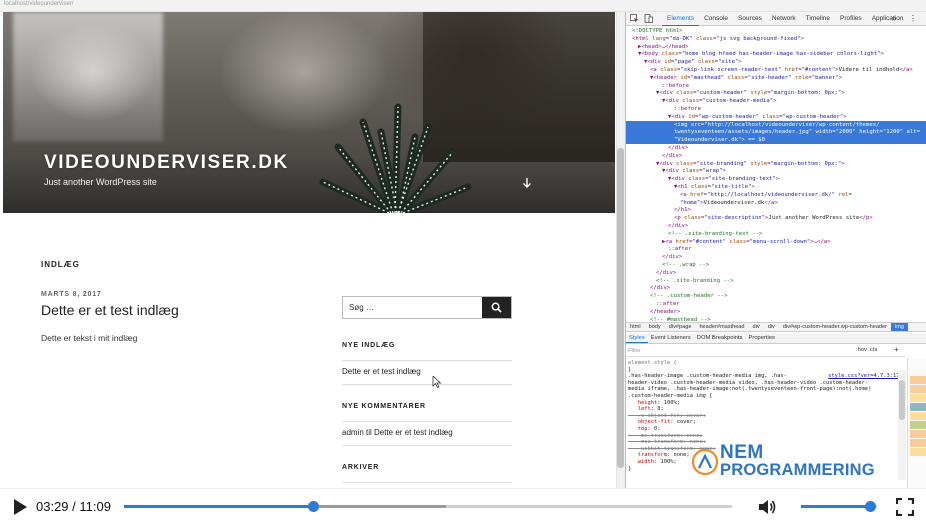  Describe the element at coordinates (824, 132) in the screenshot. I see `dom-token: width` at that location.